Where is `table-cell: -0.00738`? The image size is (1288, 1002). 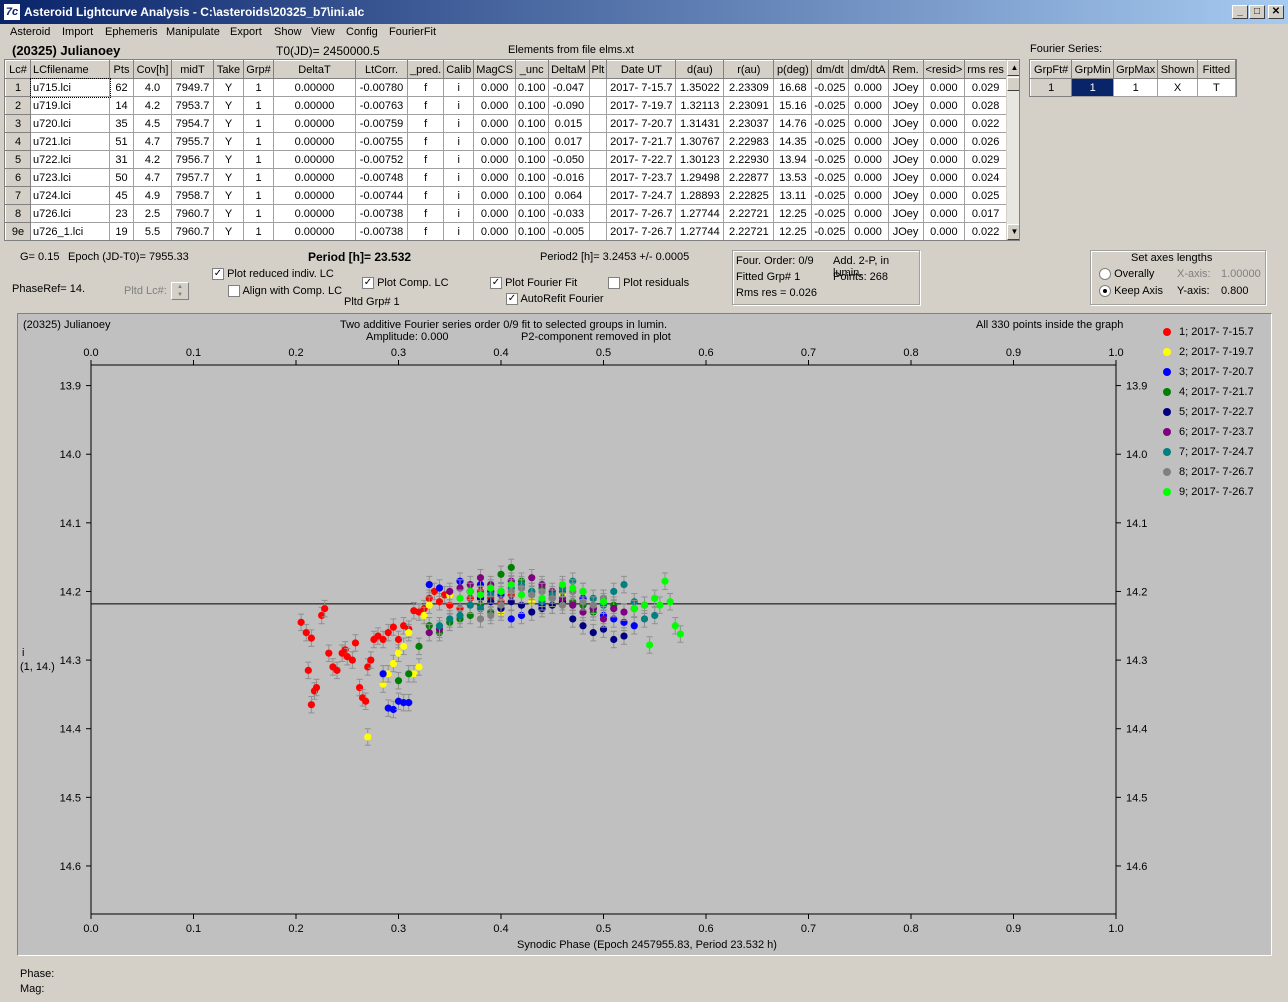
table-cell: -0.00738 is located at coordinates (381, 231).